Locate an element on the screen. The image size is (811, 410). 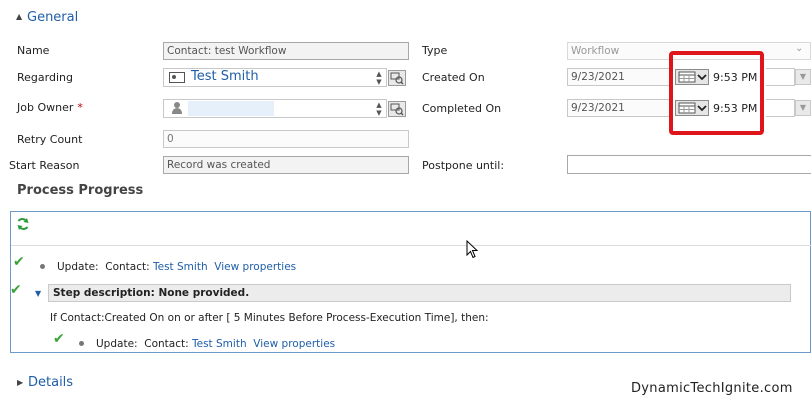
created-on-label: Created On is located at coordinates (453, 77).